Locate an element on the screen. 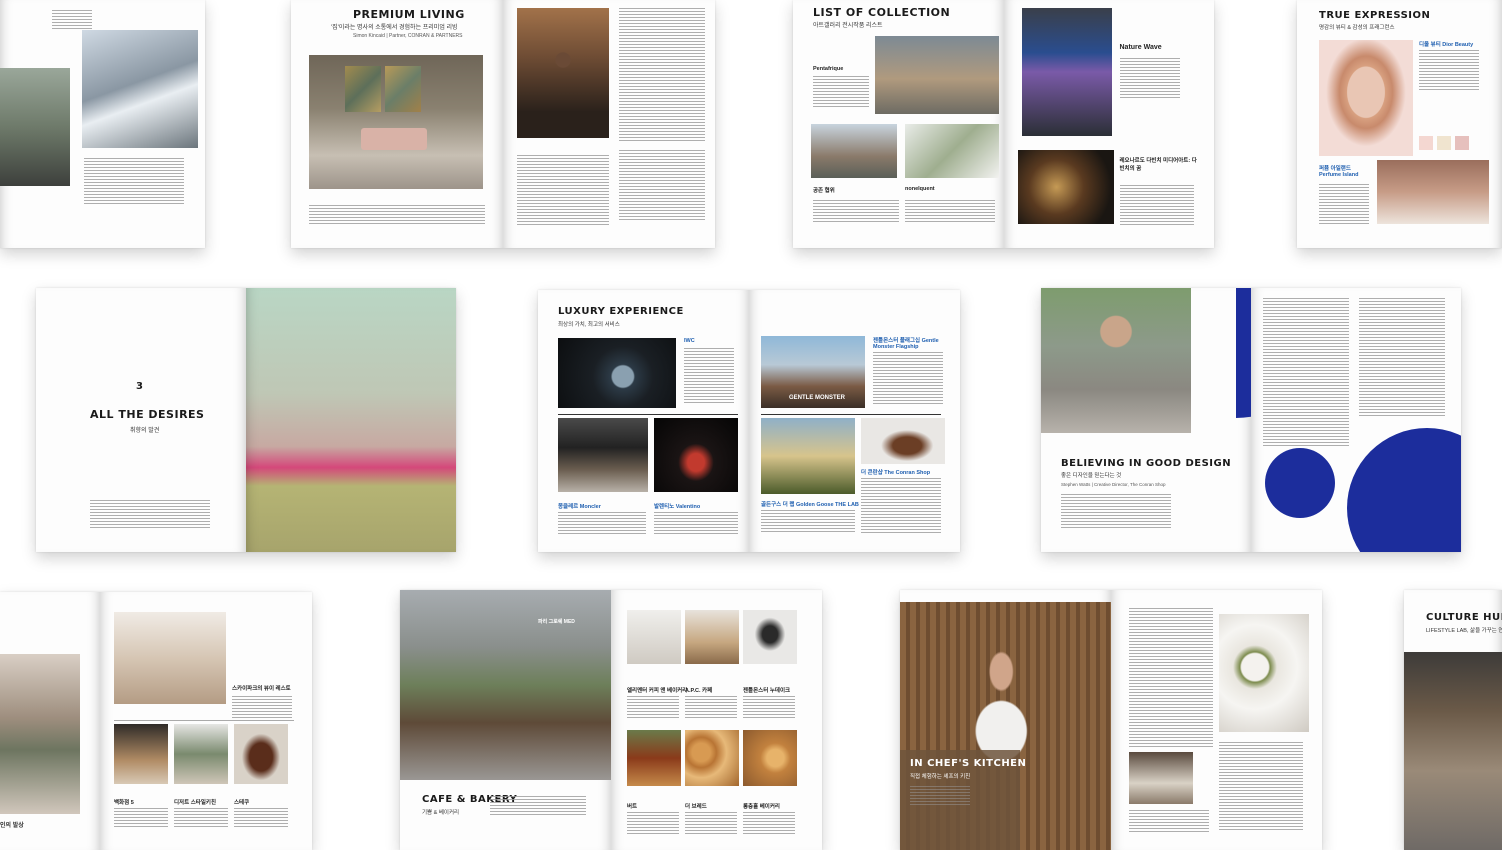 Image resolution: width=1502 pixels, height=850 pixels. page-subtitle: '집'이라는 명사의 소통에서 경험하는 프리미엄 리빙 is located at coordinates (394, 28).